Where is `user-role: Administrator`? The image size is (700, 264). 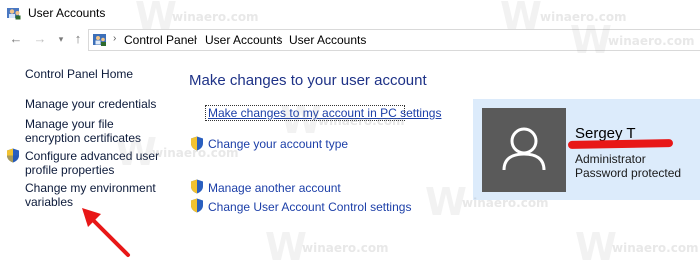
user-role: Administrator is located at coordinates (610, 159).